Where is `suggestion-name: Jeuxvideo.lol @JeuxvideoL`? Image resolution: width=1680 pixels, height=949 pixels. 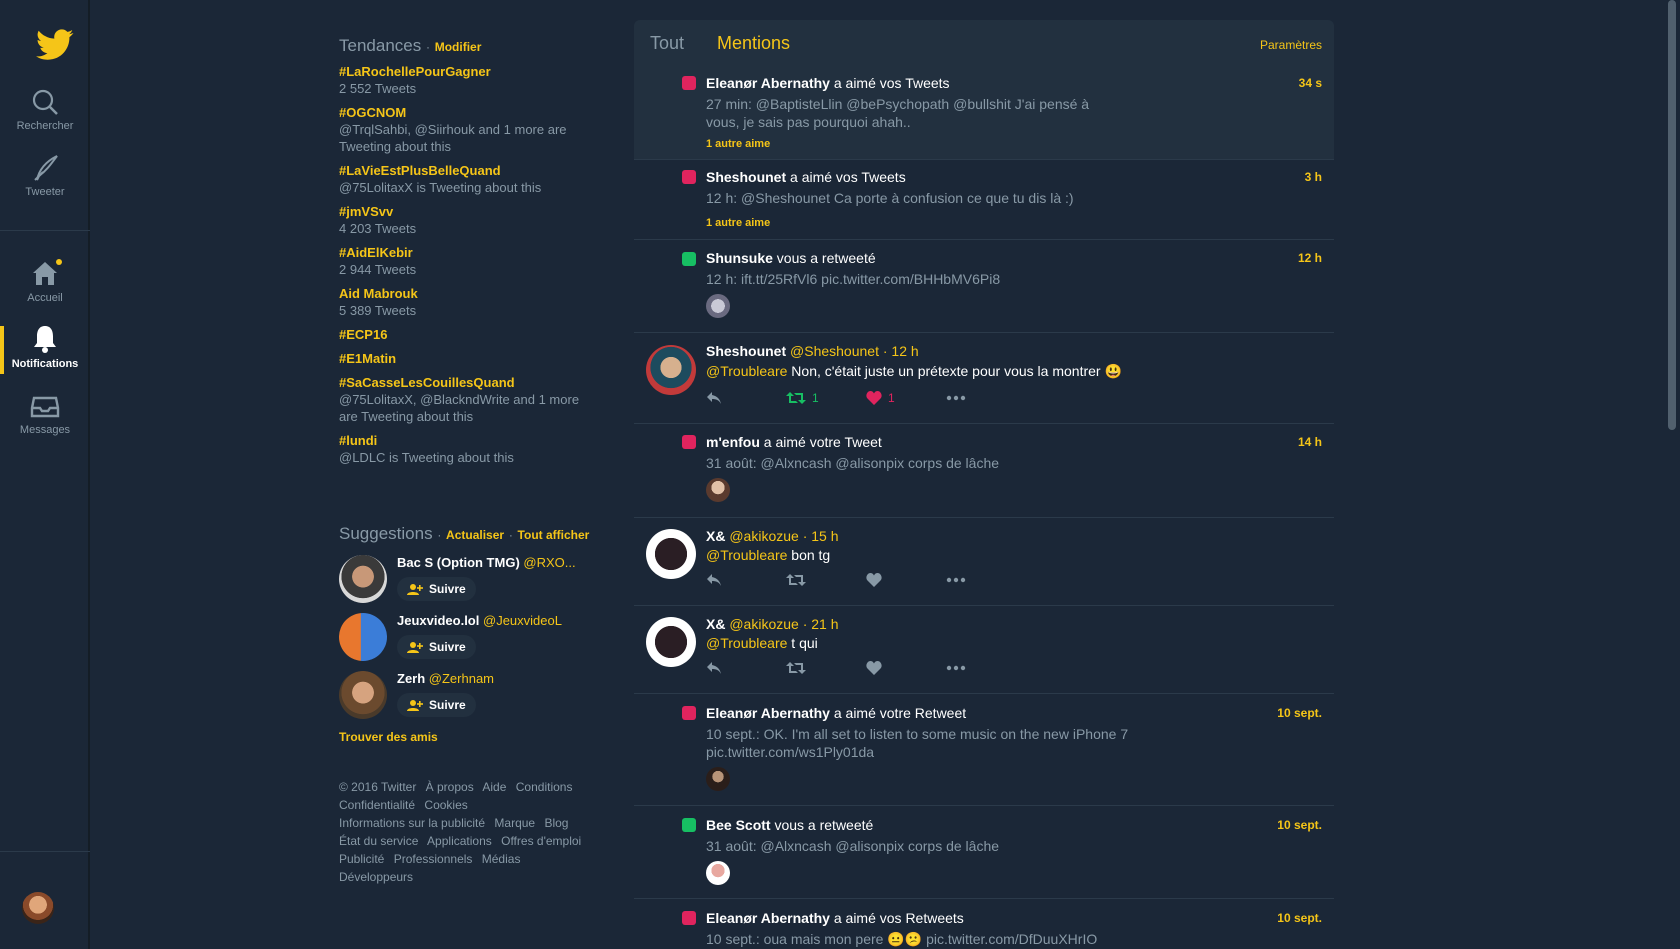 suggestion-name: Jeuxvideo.lol @JeuxvideoL is located at coordinates (497, 620).